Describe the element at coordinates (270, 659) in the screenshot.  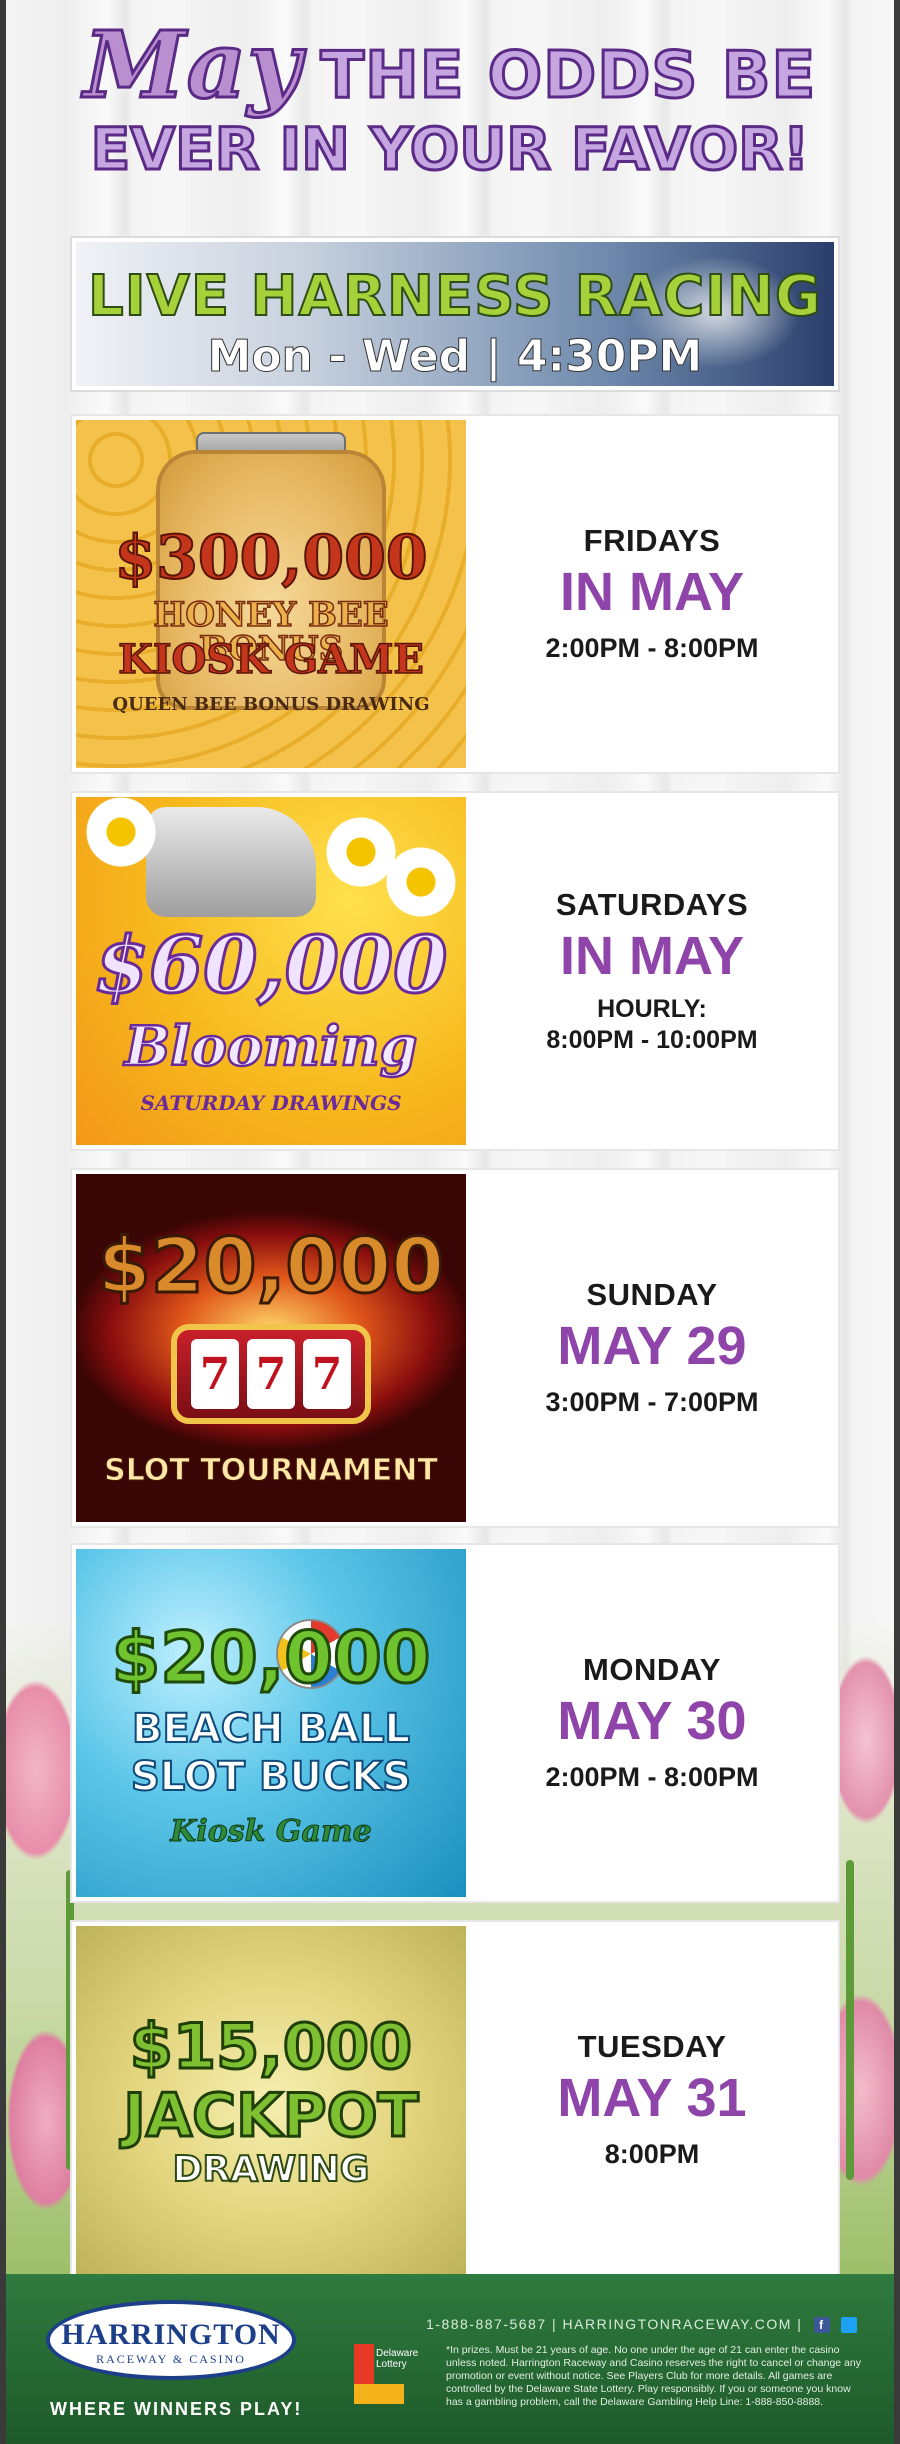
I see `promo-art-line: KIOSK GAME` at that location.